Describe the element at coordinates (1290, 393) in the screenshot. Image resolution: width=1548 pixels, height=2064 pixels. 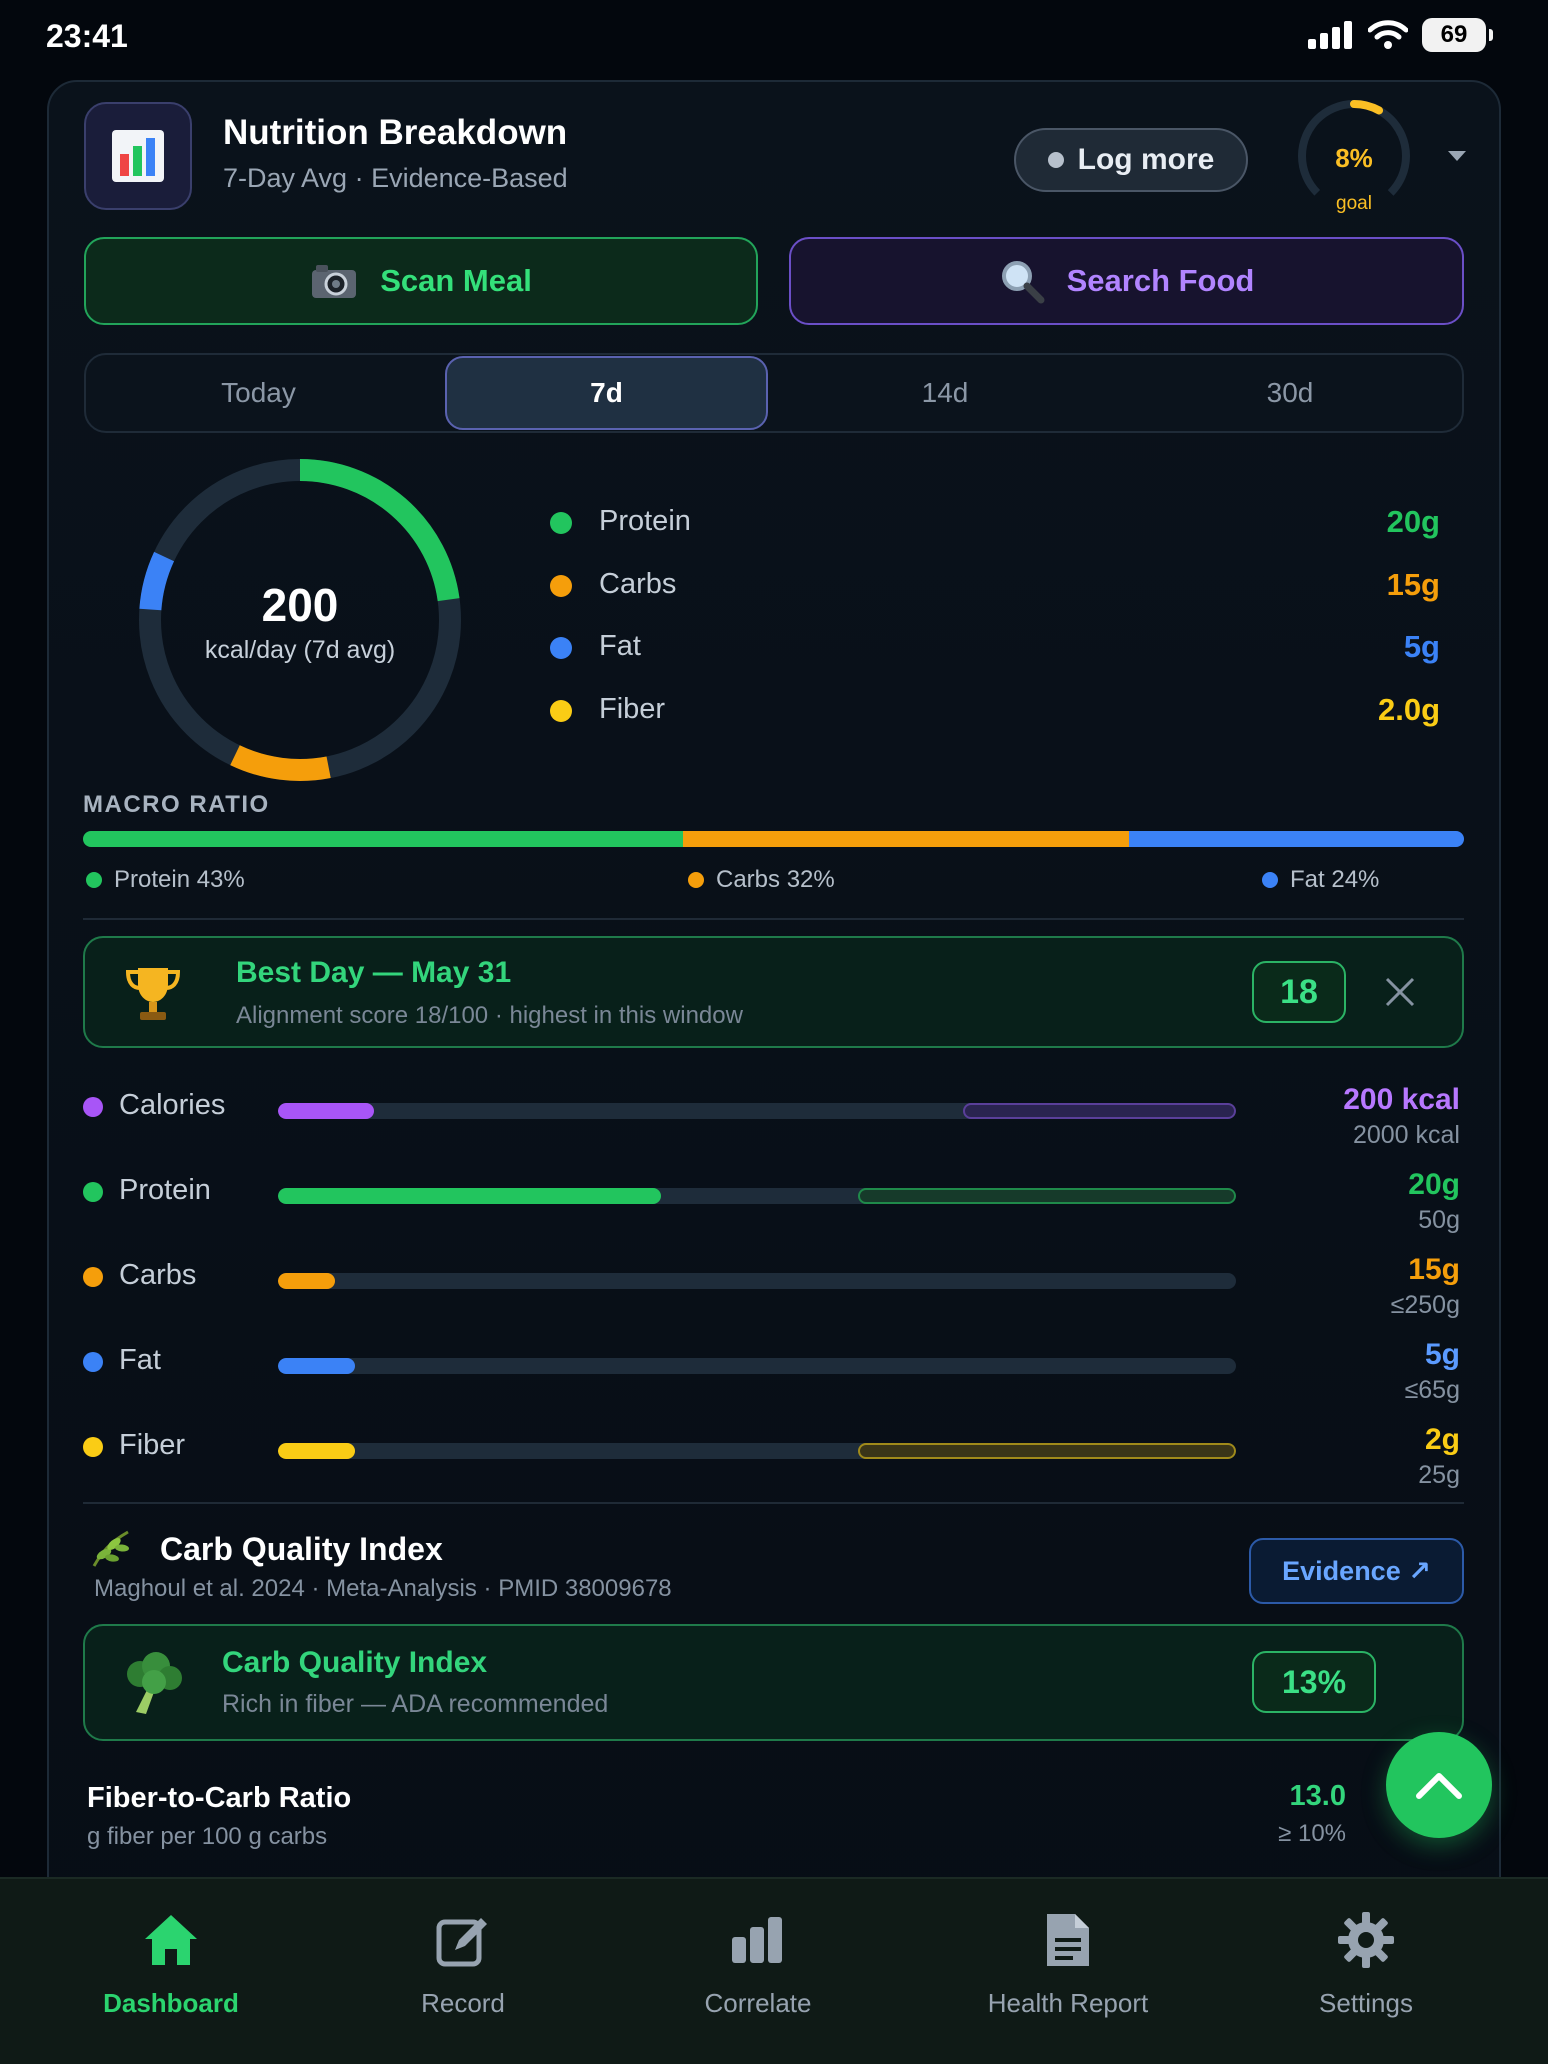
I see `tab-30d: 30d` at that location.